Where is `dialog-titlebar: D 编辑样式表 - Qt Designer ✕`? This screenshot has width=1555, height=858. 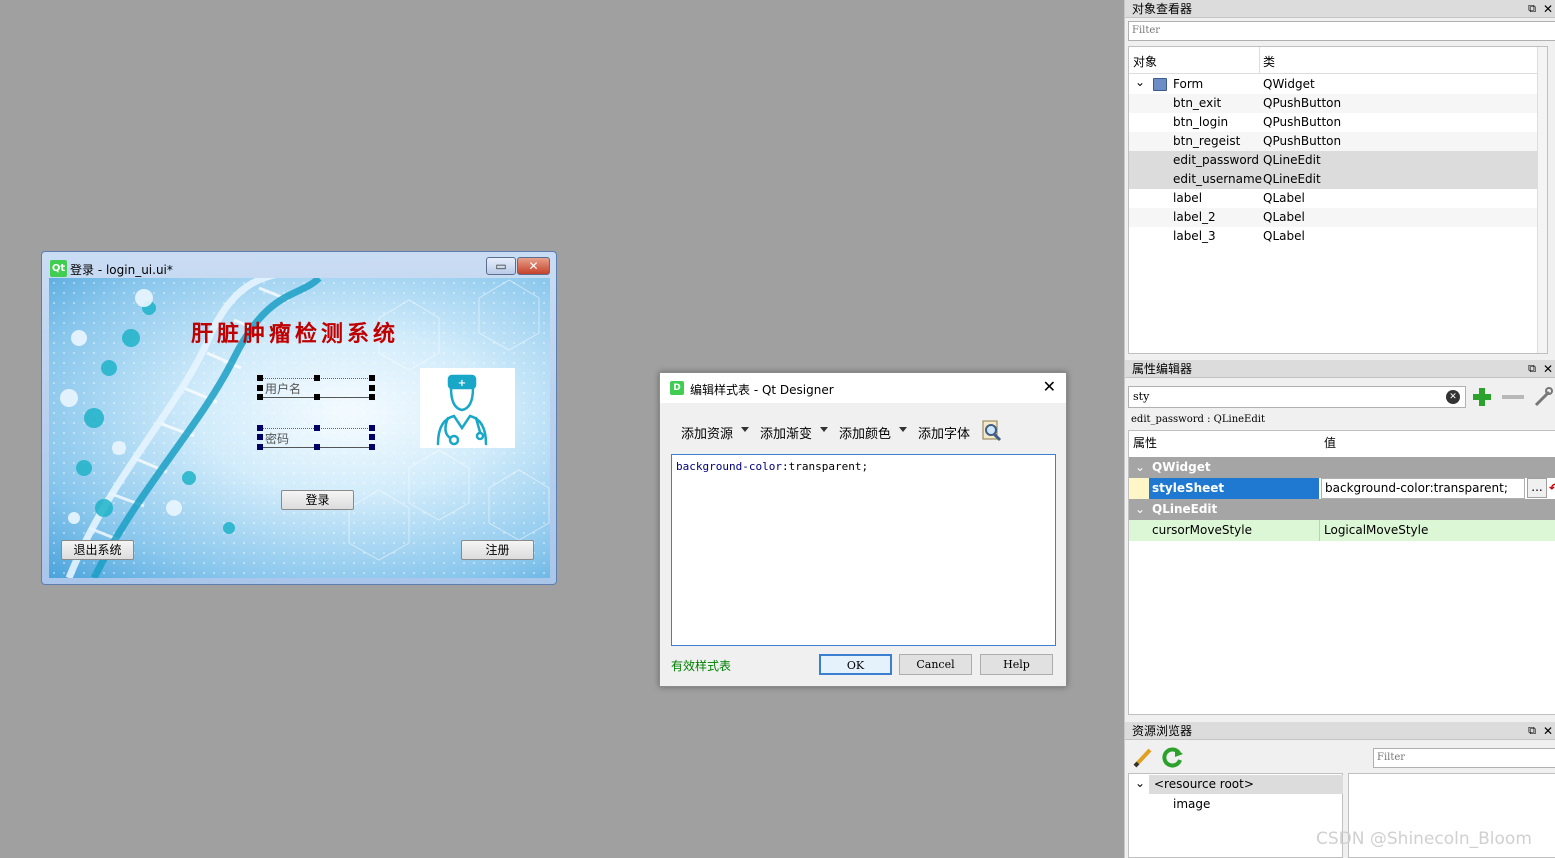
dialog-titlebar: D 编辑样式表 - Qt Designer ✕ is located at coordinates (863, 388).